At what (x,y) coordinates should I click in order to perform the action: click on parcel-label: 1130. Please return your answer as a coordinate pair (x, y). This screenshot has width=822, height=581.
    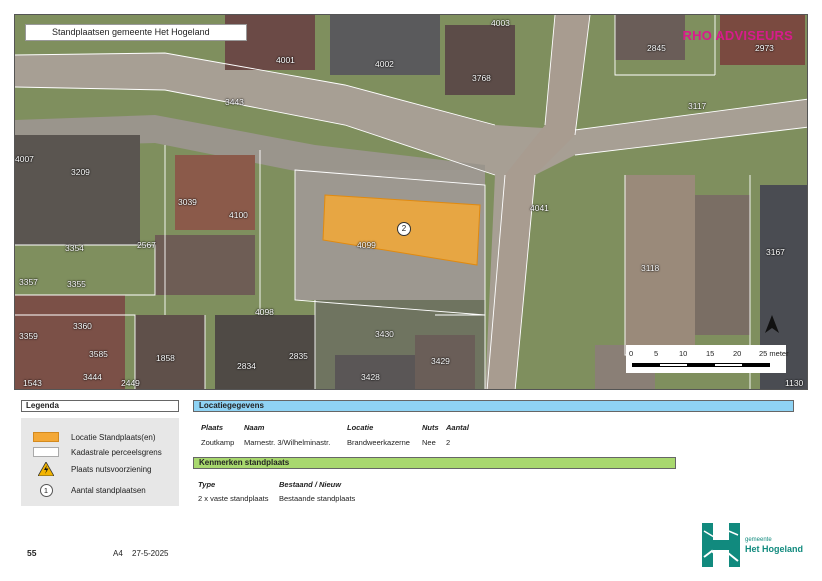
    Looking at the image, I should click on (794, 383).